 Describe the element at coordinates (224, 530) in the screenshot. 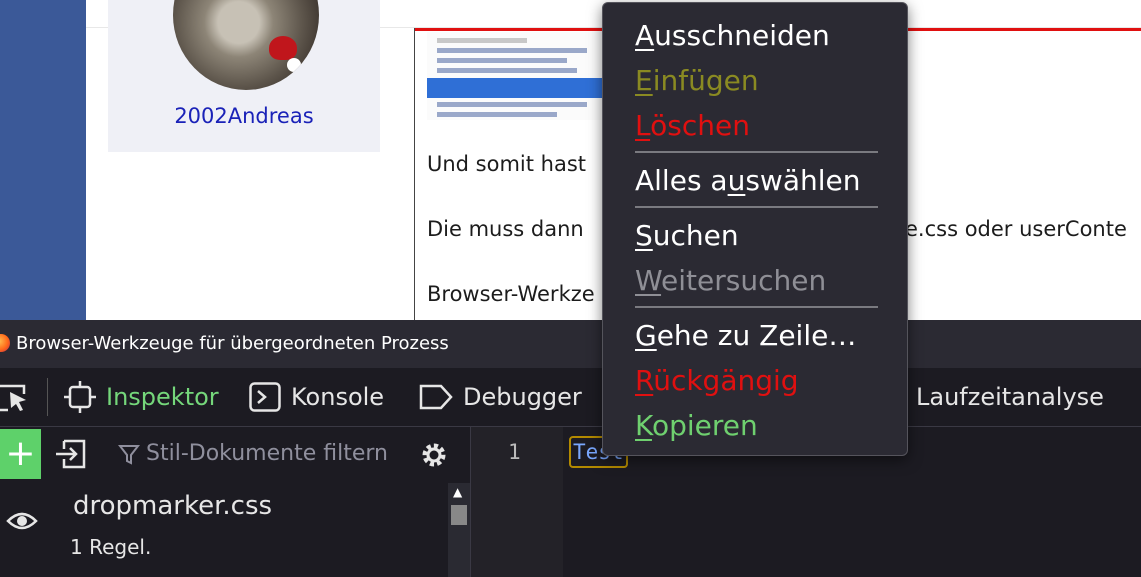

I see `stylesheet-list-item: dropmarker.css 1 Regel.` at that location.